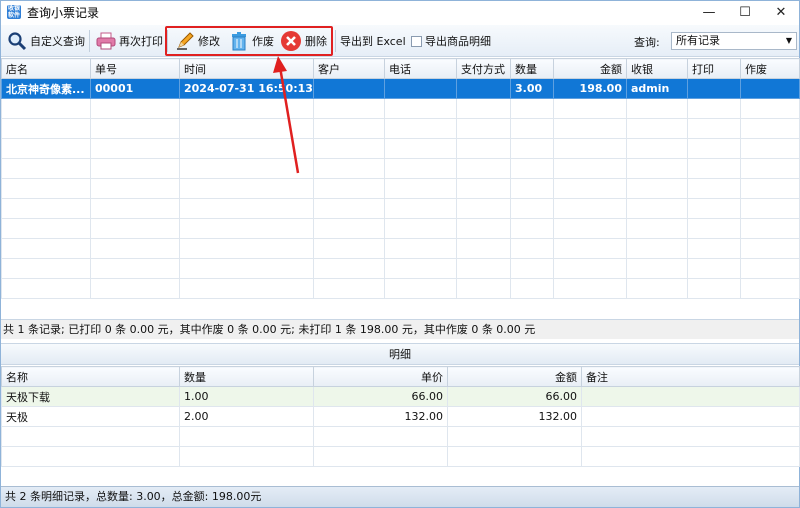 This screenshot has width=800, height=508. I want to click on title-bar: 收银软件 查询小票记录 — ☐ ✕, so click(400, 12).